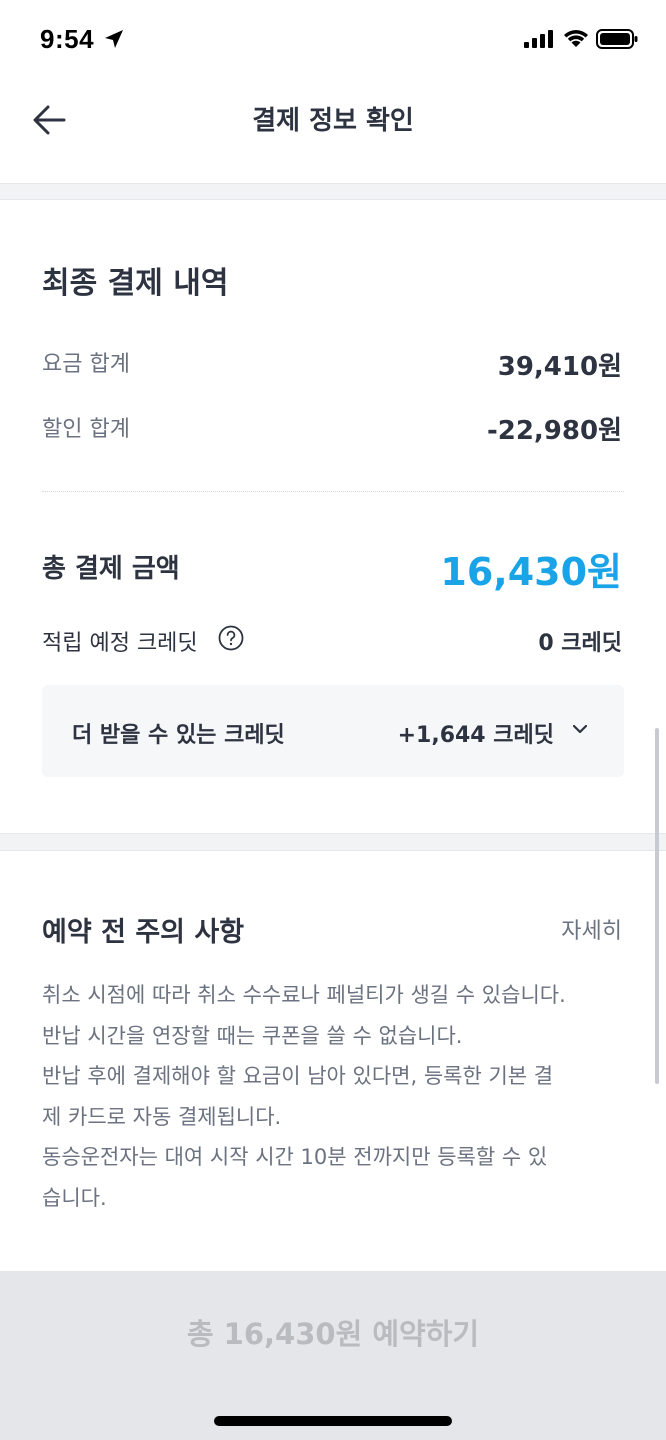 The height and width of the screenshot is (1440, 666). What do you see at coordinates (333, 491) in the screenshot?
I see `dotted-divider` at bounding box center [333, 491].